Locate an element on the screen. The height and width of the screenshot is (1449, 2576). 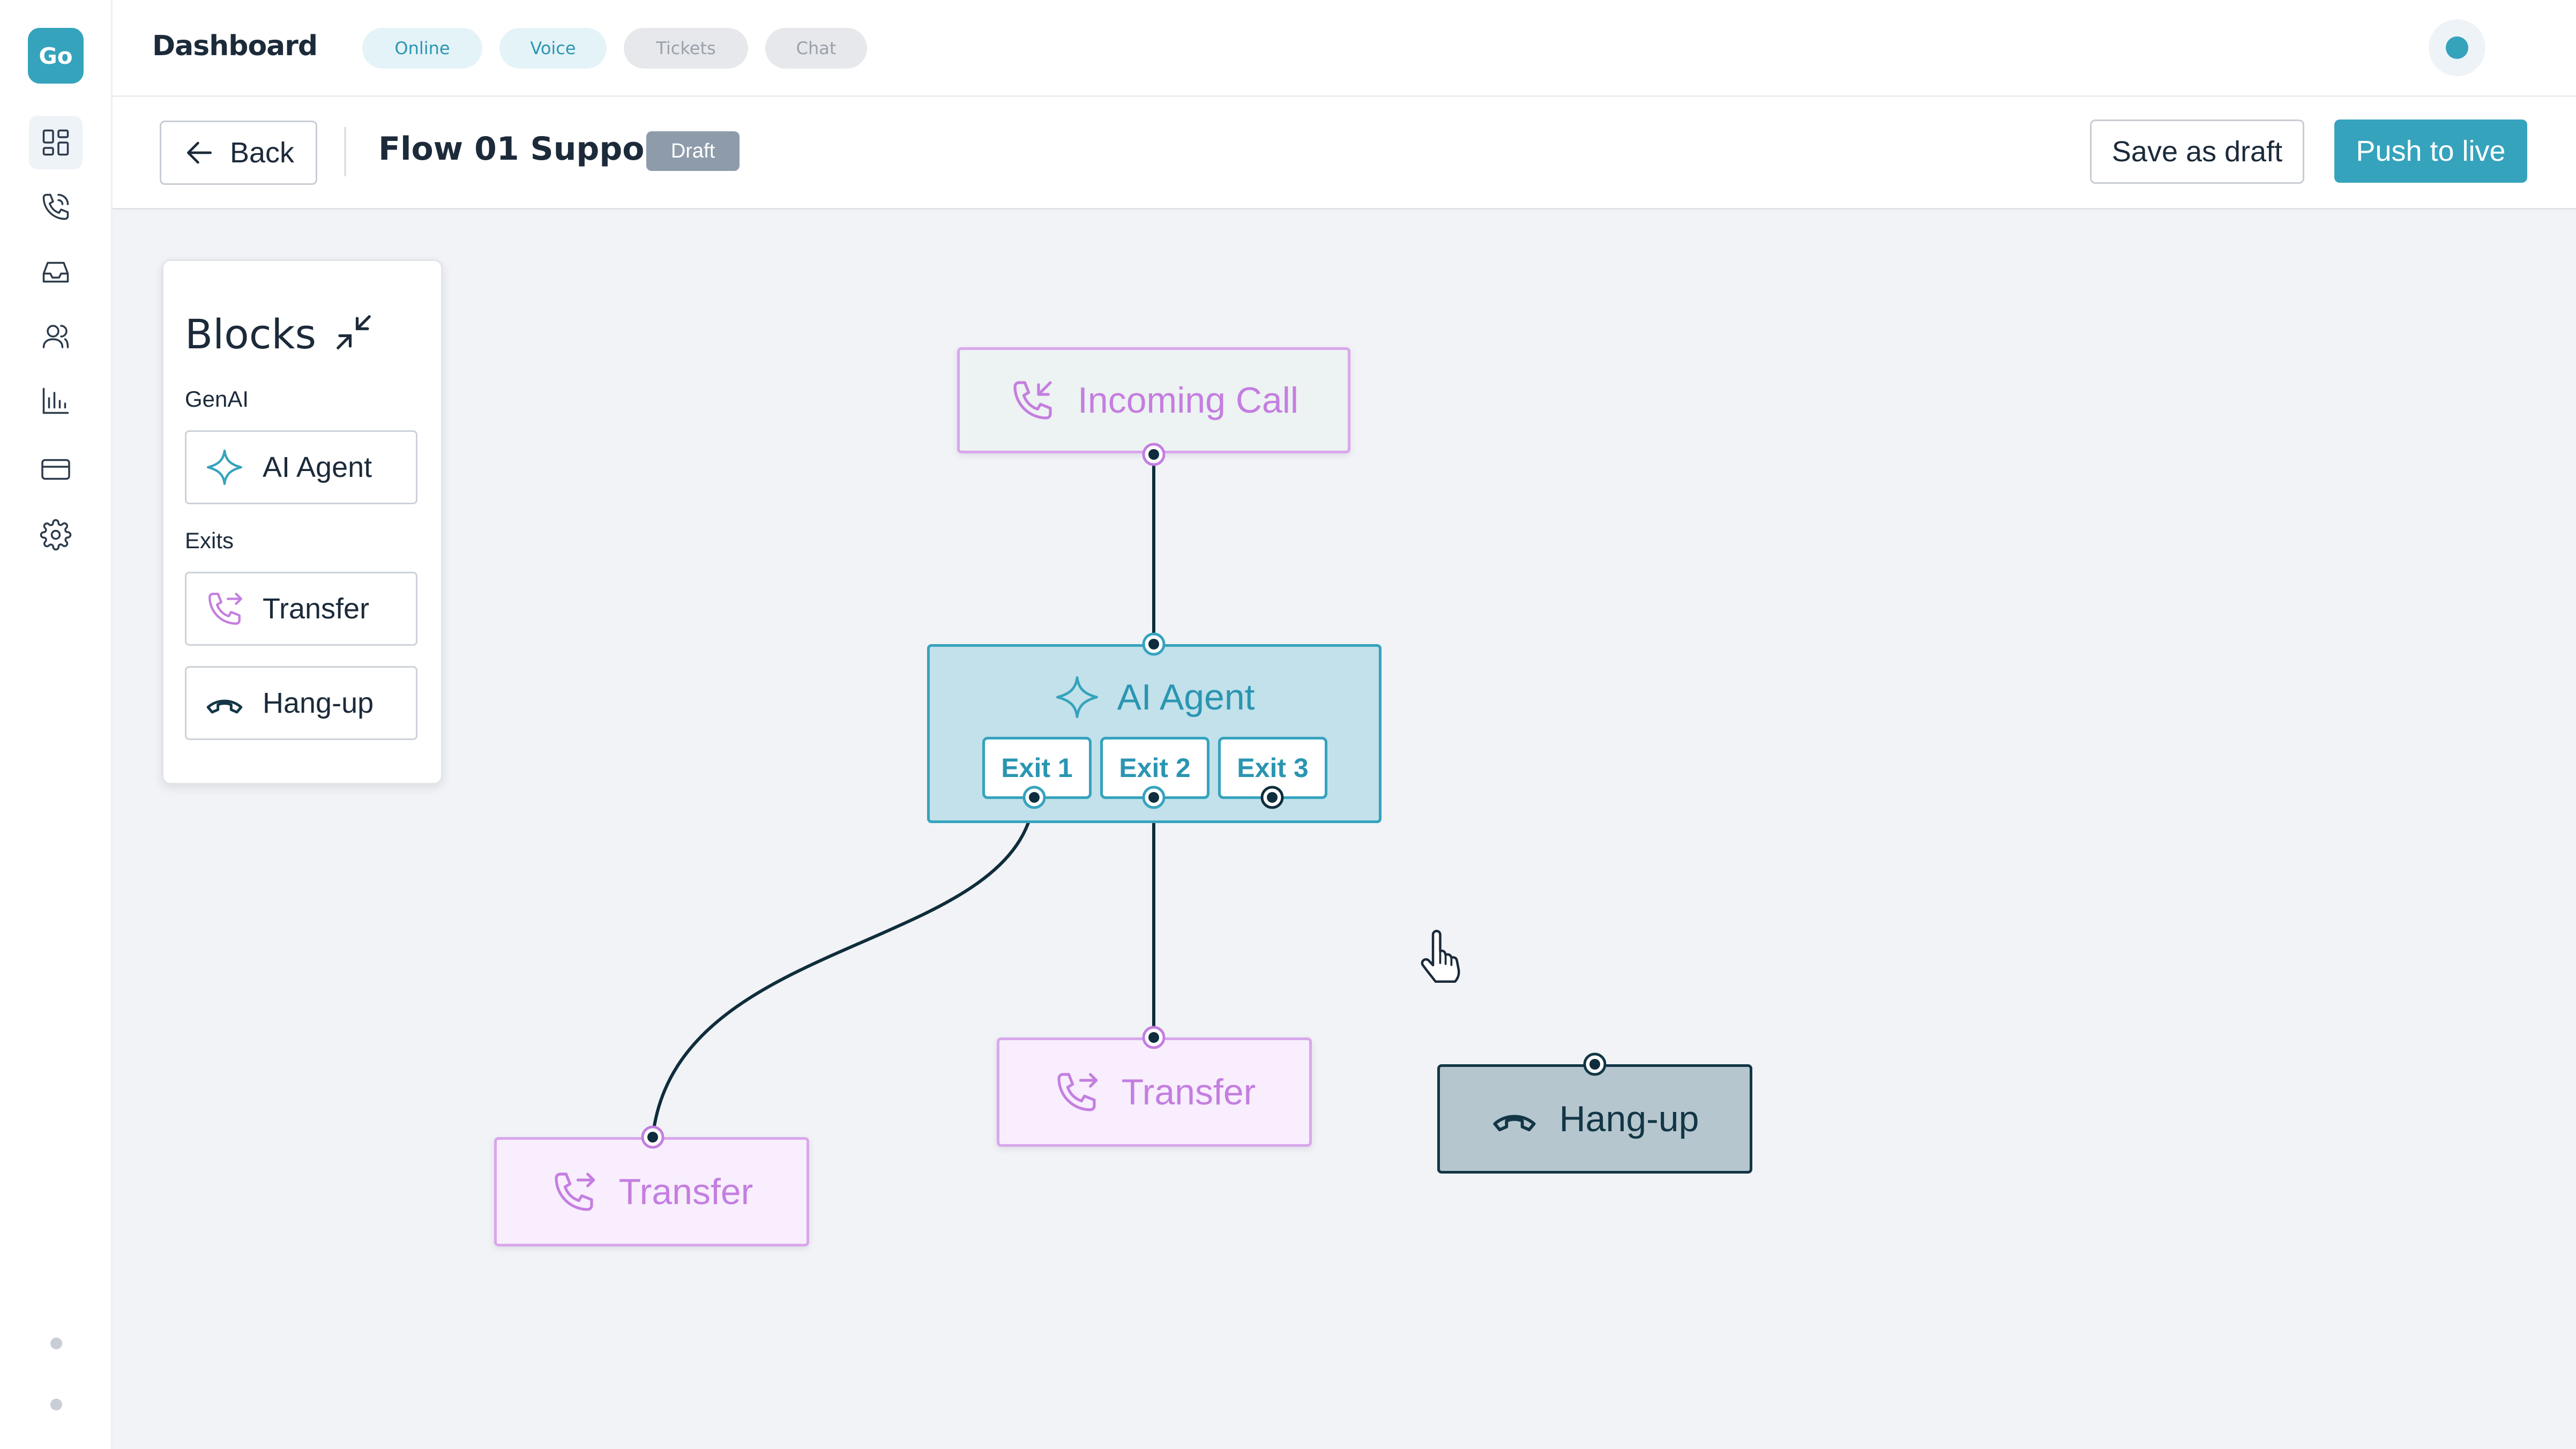
palette-title: Blocks is located at coordinates (251, 334).